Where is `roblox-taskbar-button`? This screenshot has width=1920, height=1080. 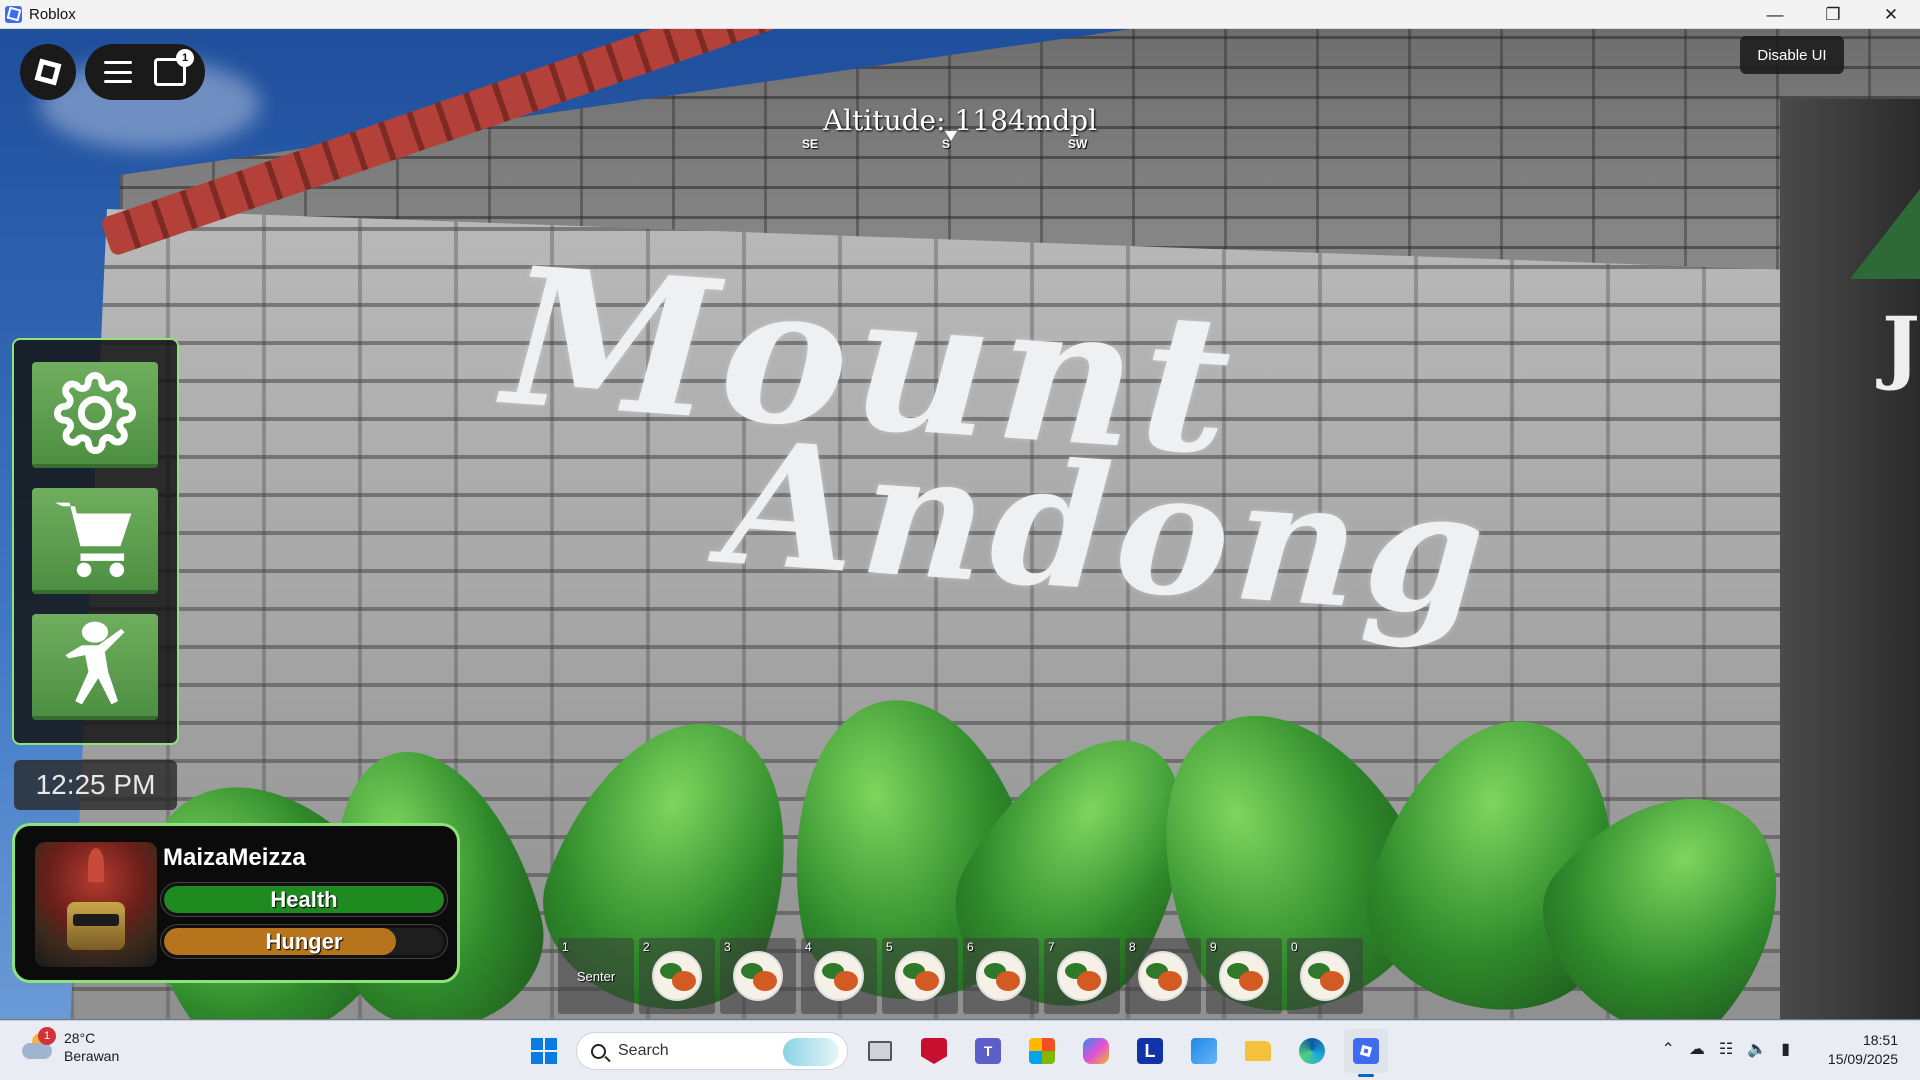
roblox-taskbar-button is located at coordinates (1366, 1053).